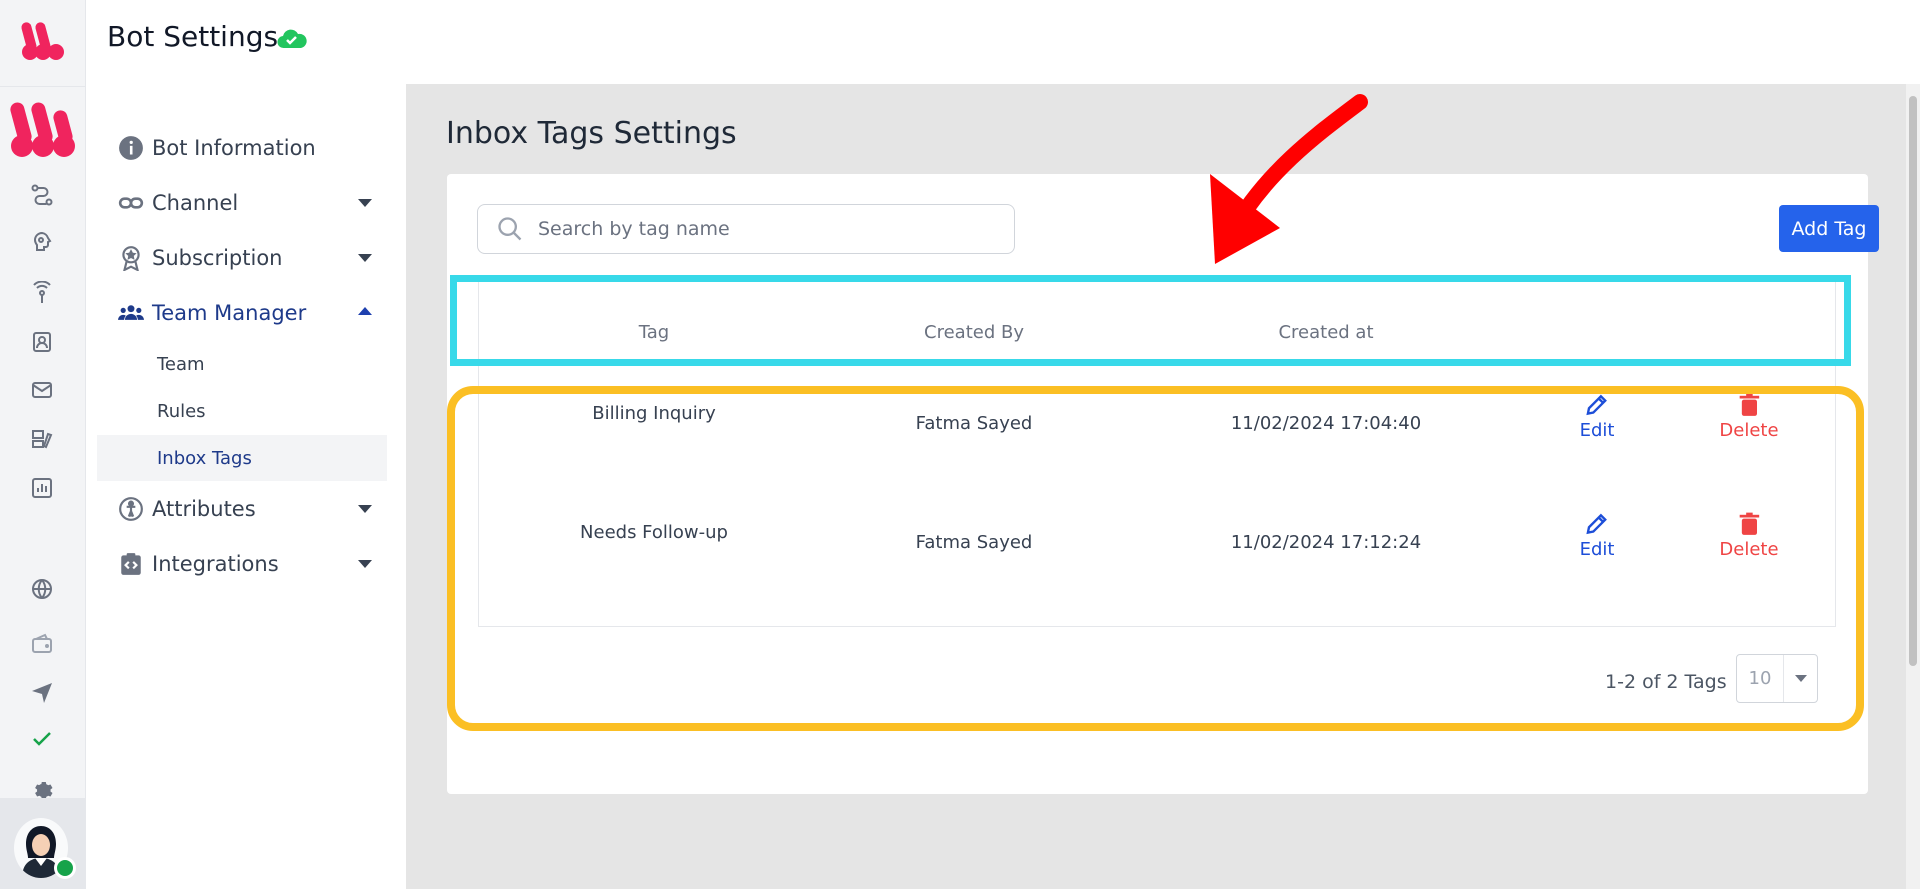 This screenshot has height=889, width=1920. Describe the element at coordinates (234, 148) in the screenshot. I see `sidebar-item-label: Bot Information` at that location.